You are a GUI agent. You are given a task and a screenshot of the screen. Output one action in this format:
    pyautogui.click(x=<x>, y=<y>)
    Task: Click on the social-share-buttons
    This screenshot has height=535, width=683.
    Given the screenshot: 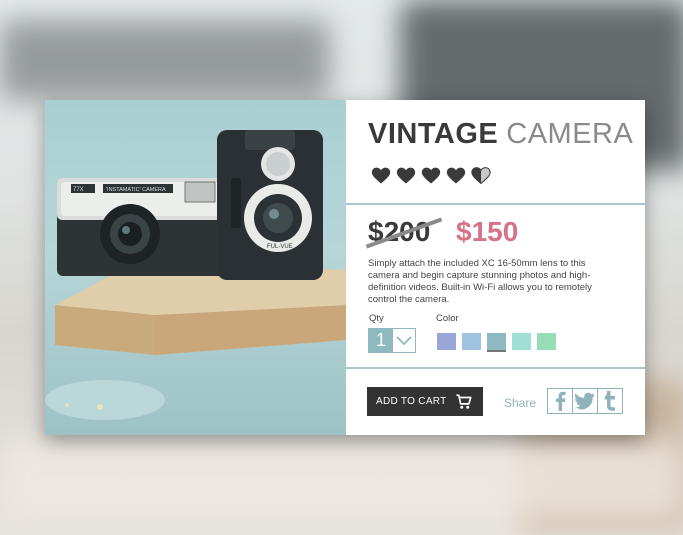 What is the action you would take?
    pyautogui.click(x=585, y=401)
    